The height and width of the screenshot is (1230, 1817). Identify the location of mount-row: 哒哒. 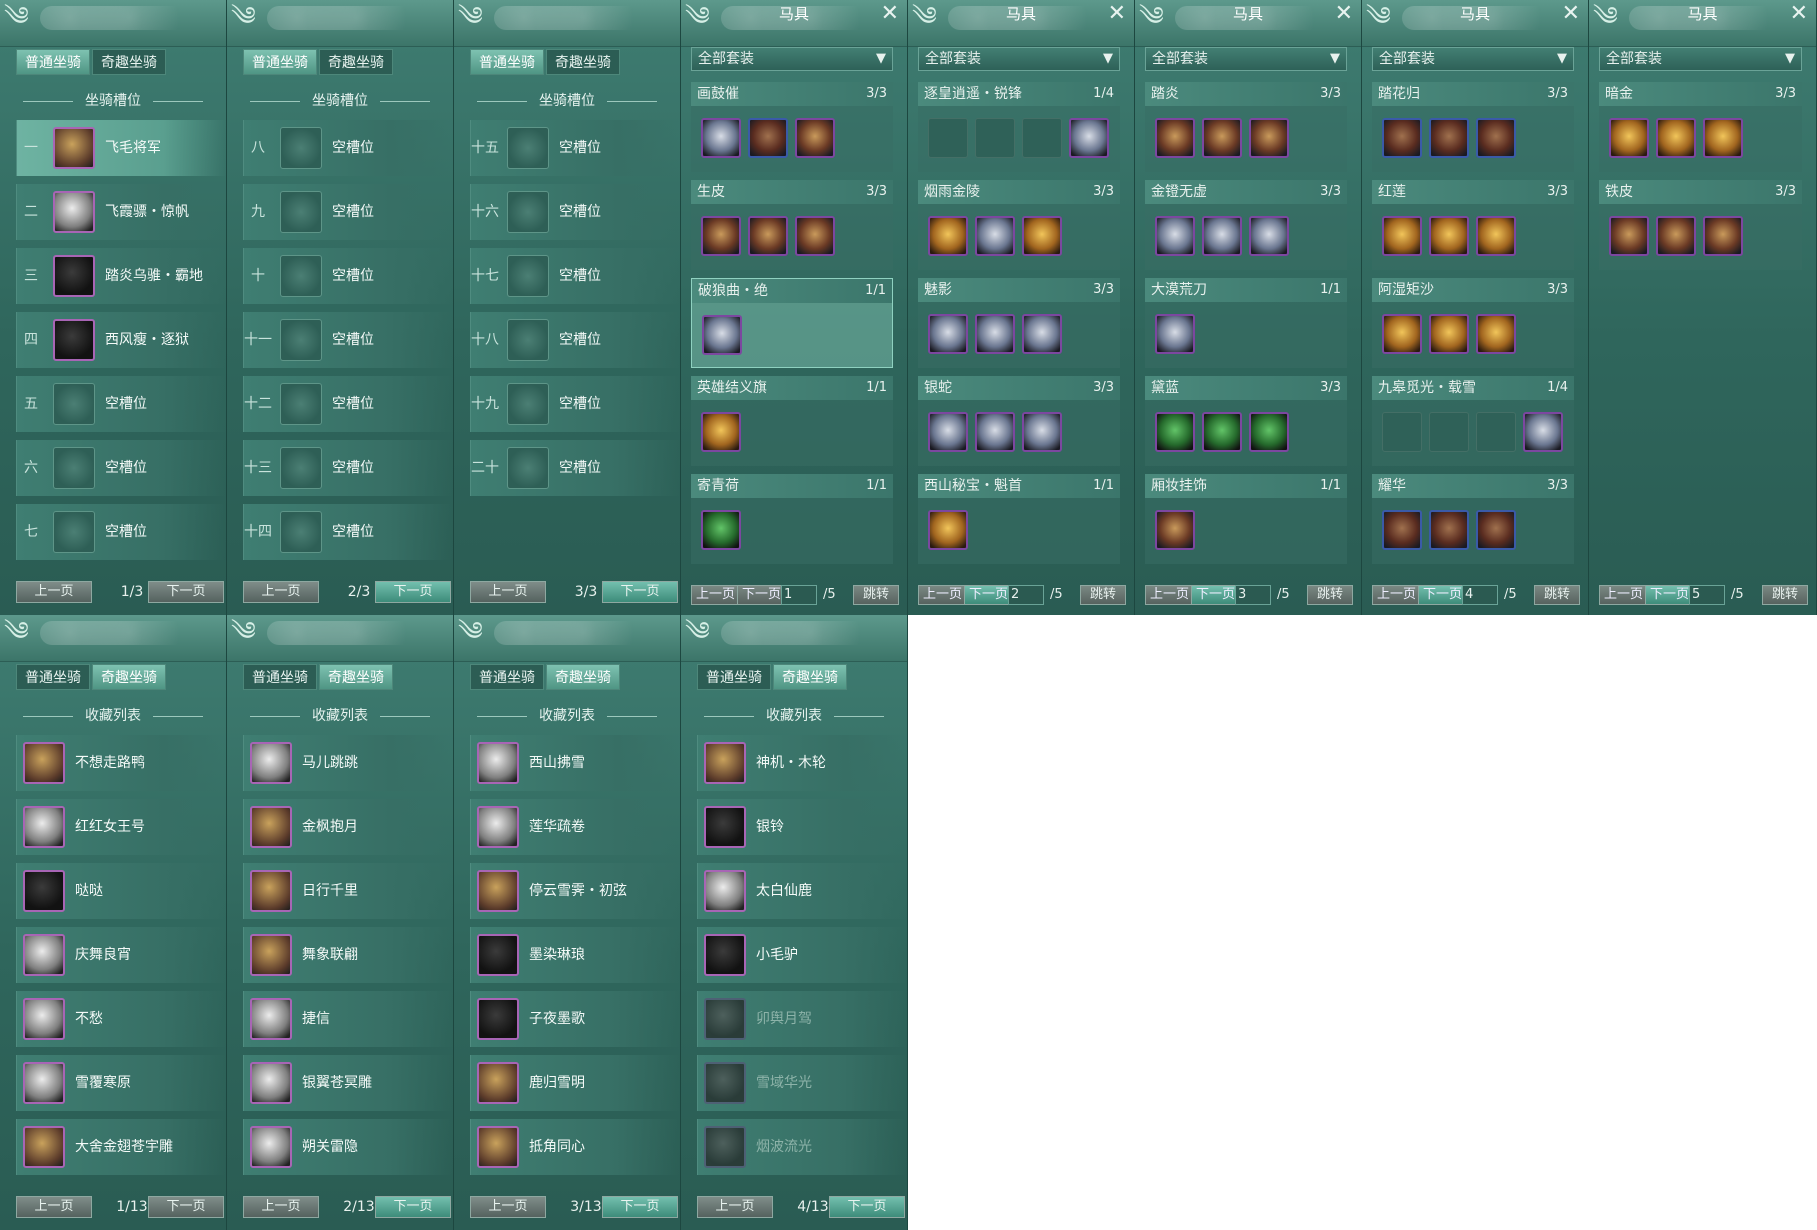
(121, 891).